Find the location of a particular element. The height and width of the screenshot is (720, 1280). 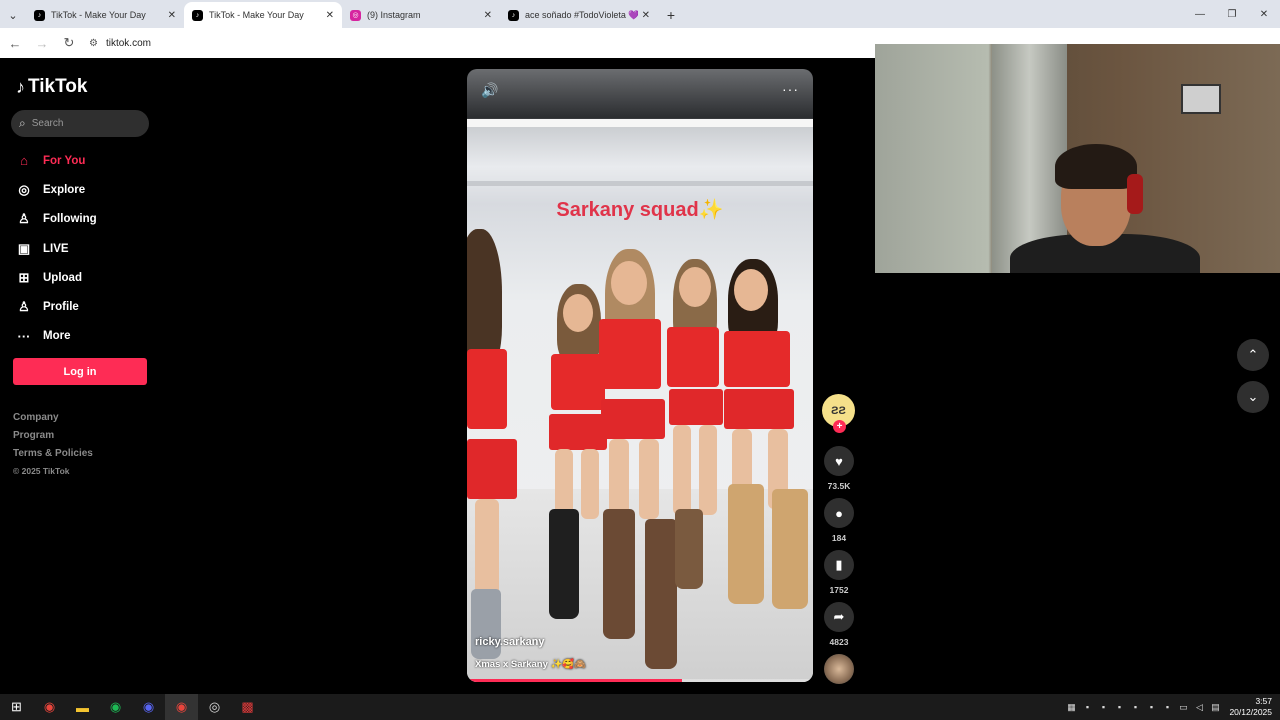

sidebar-item-explore: ◎ Explore is located at coordinates (86, 189).